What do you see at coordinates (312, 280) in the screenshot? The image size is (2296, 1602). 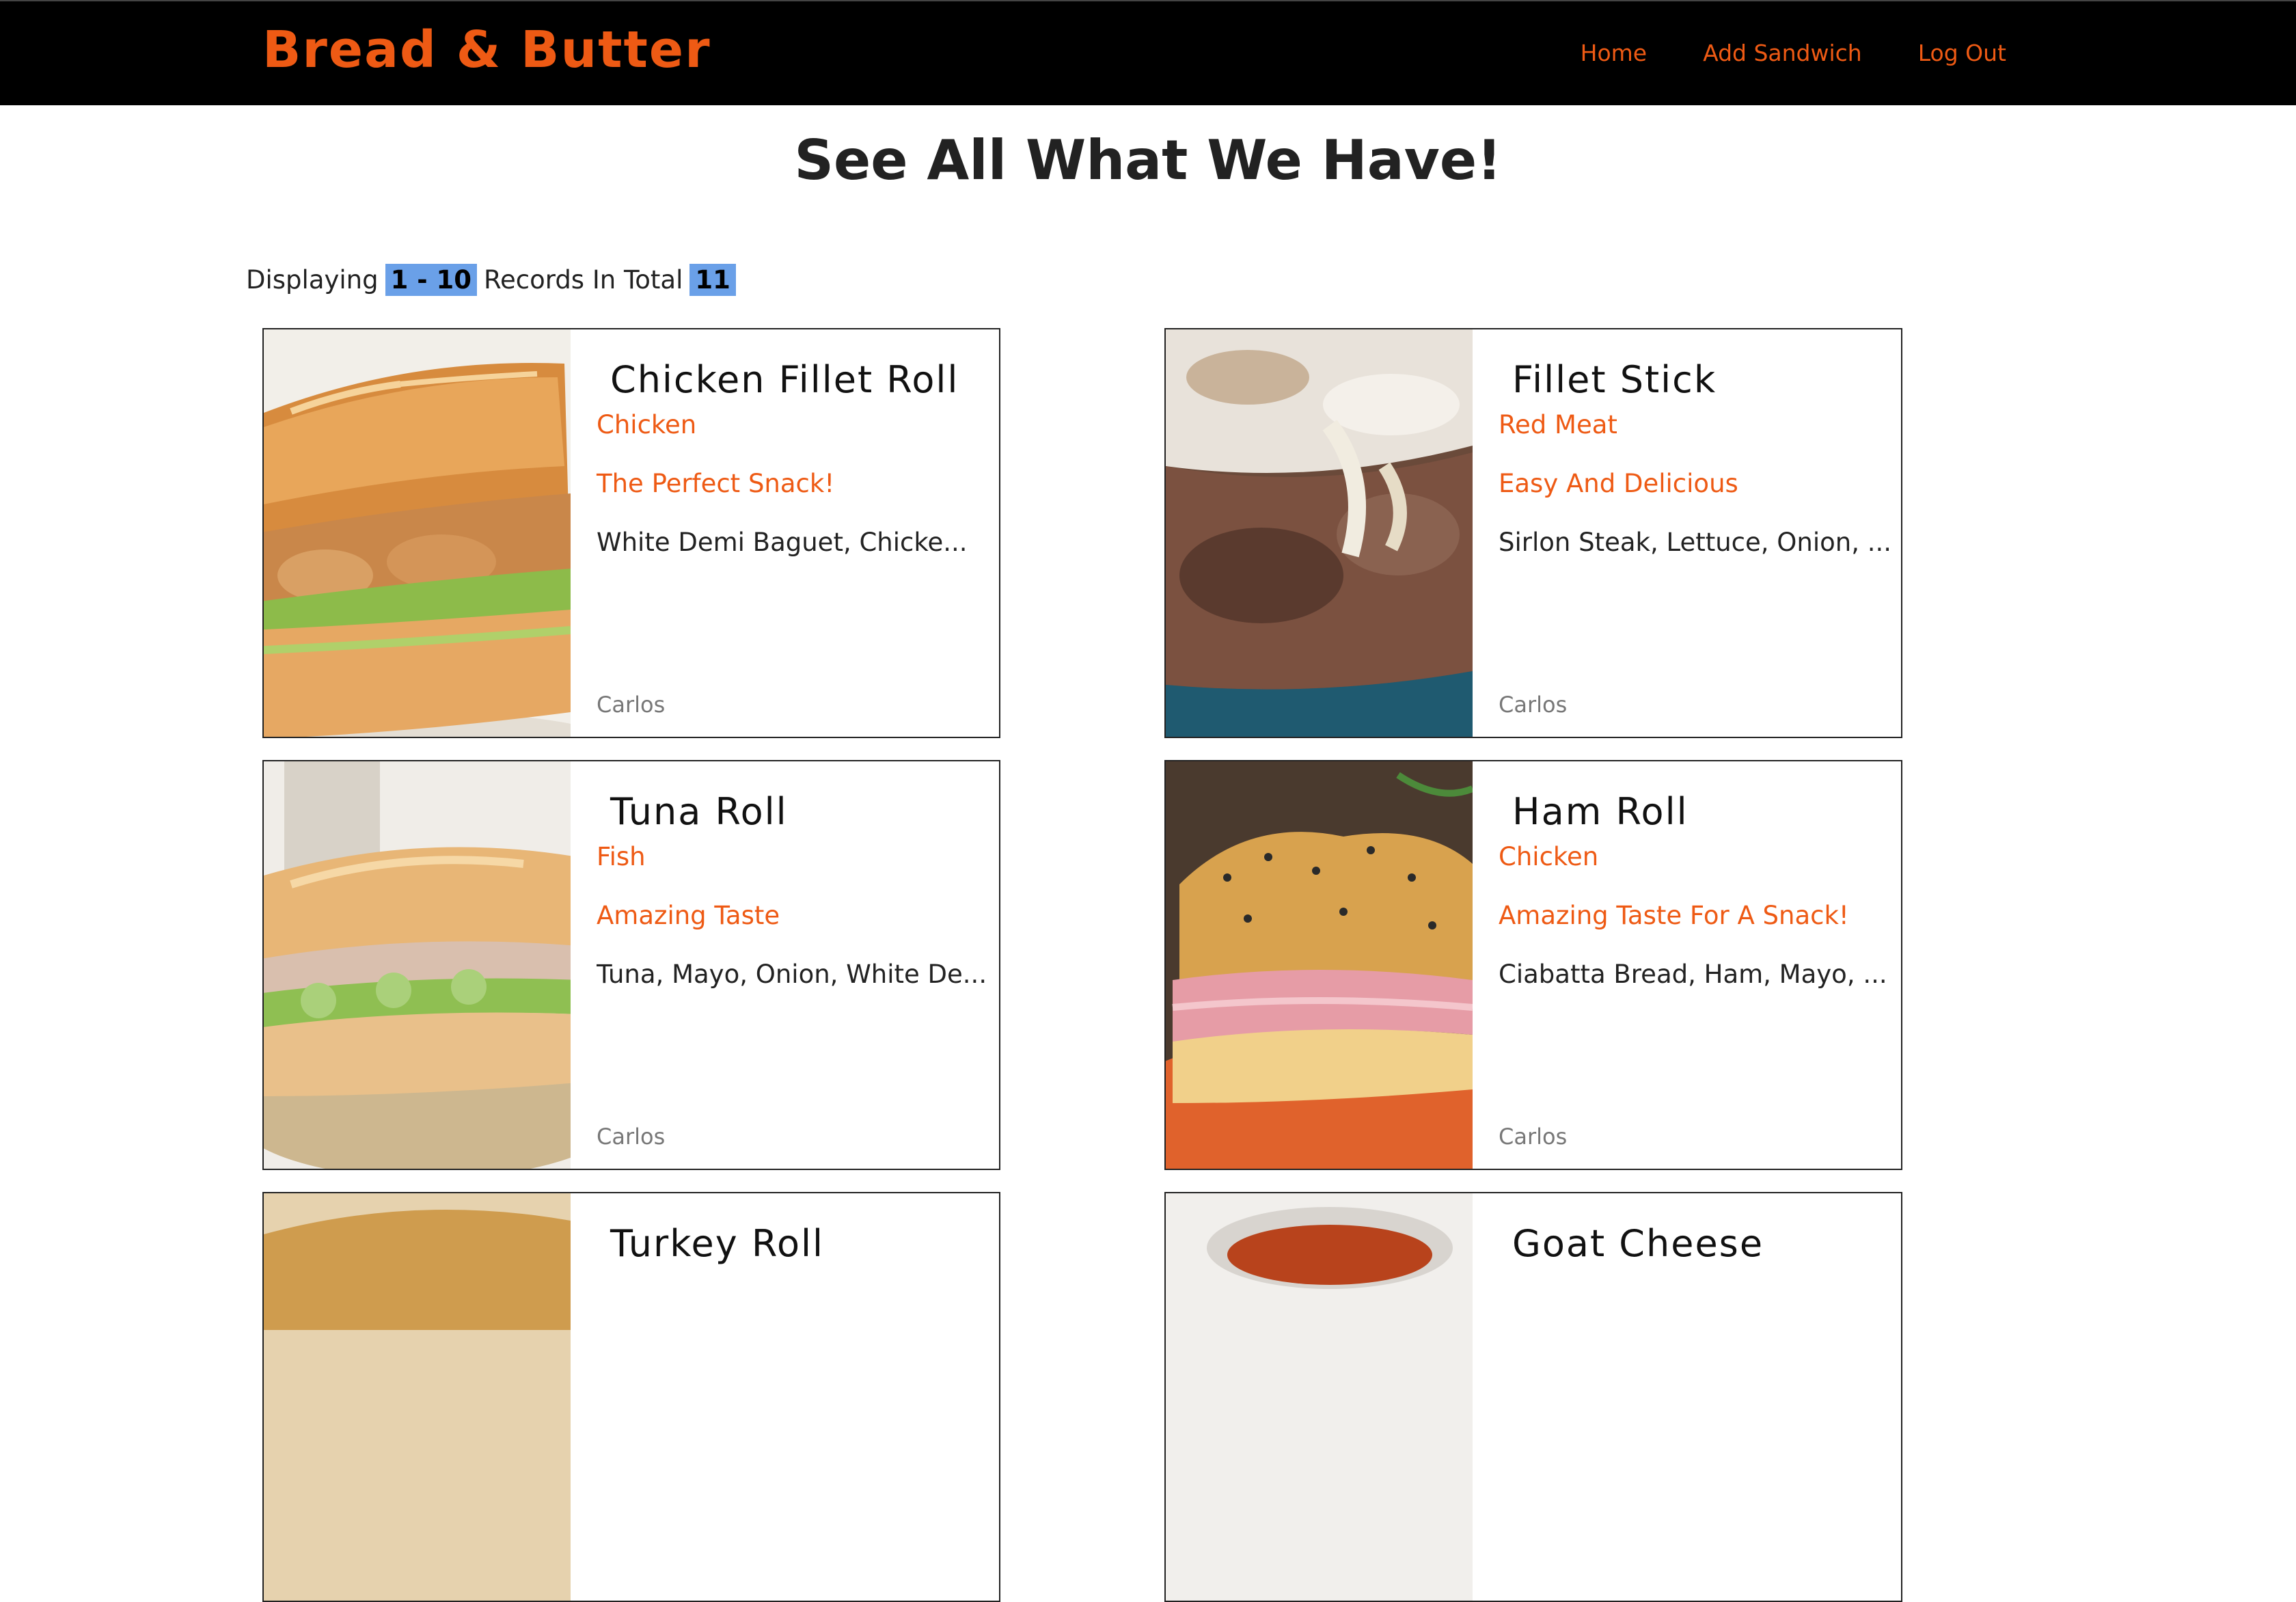 I see `records-prefix: Displaying` at bounding box center [312, 280].